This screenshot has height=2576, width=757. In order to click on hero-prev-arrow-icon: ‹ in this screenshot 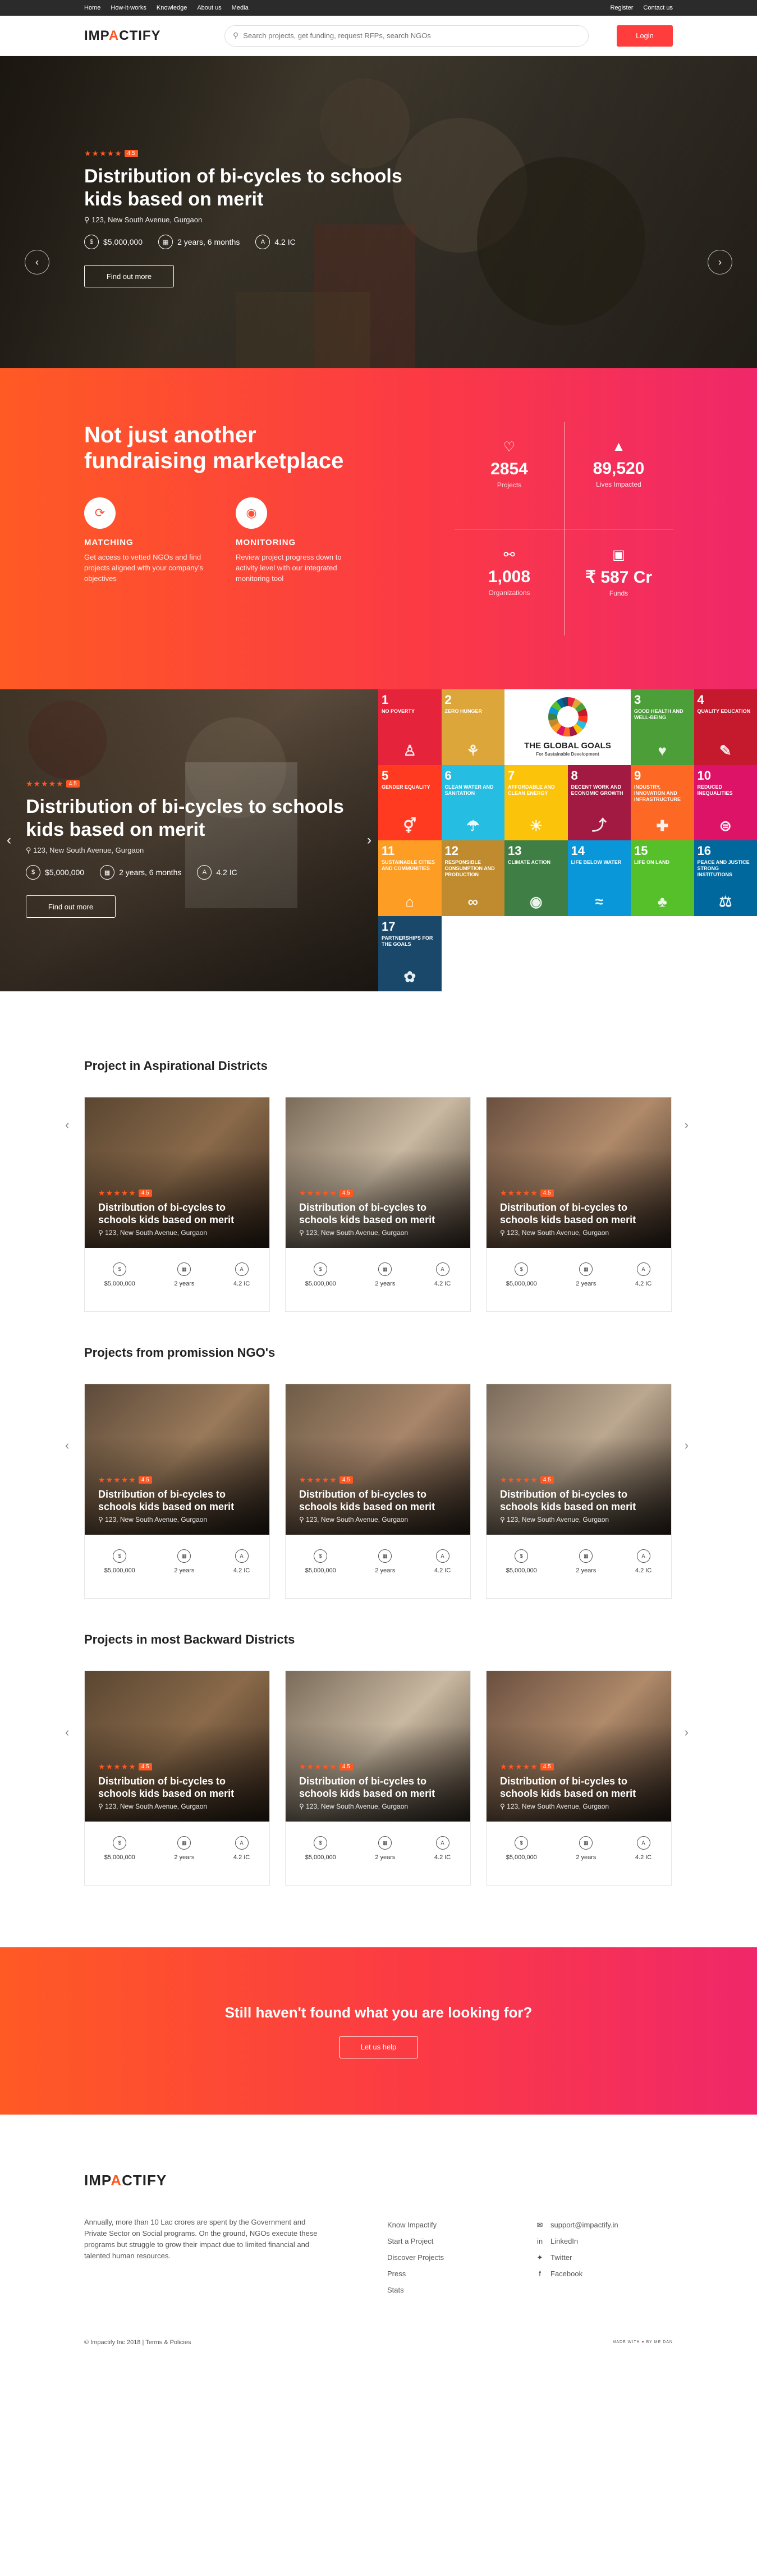, I will do `click(37, 262)`.